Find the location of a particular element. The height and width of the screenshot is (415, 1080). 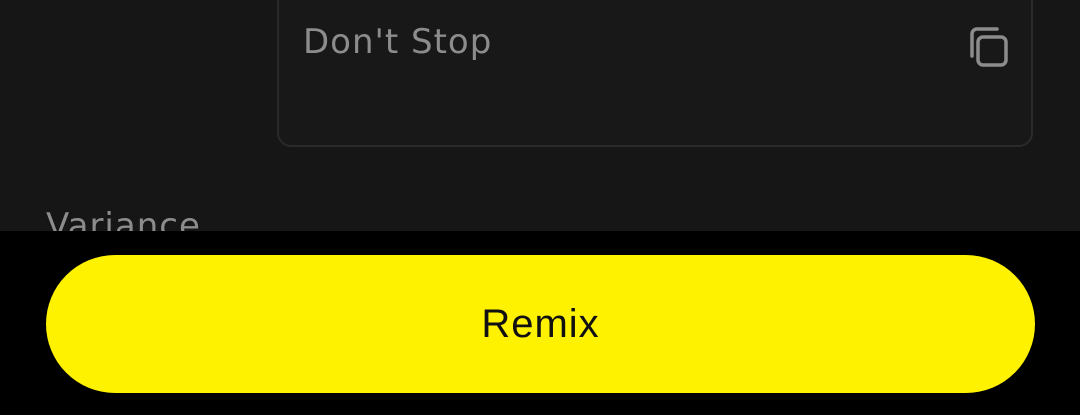

remix-button-label: Remix is located at coordinates (540, 323).